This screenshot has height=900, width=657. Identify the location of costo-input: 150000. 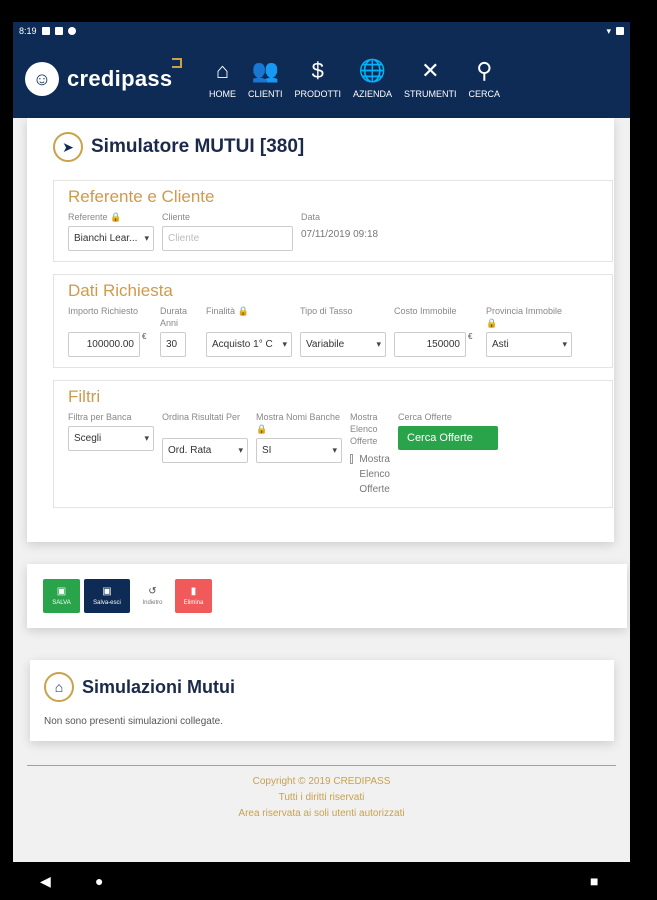
(430, 344).